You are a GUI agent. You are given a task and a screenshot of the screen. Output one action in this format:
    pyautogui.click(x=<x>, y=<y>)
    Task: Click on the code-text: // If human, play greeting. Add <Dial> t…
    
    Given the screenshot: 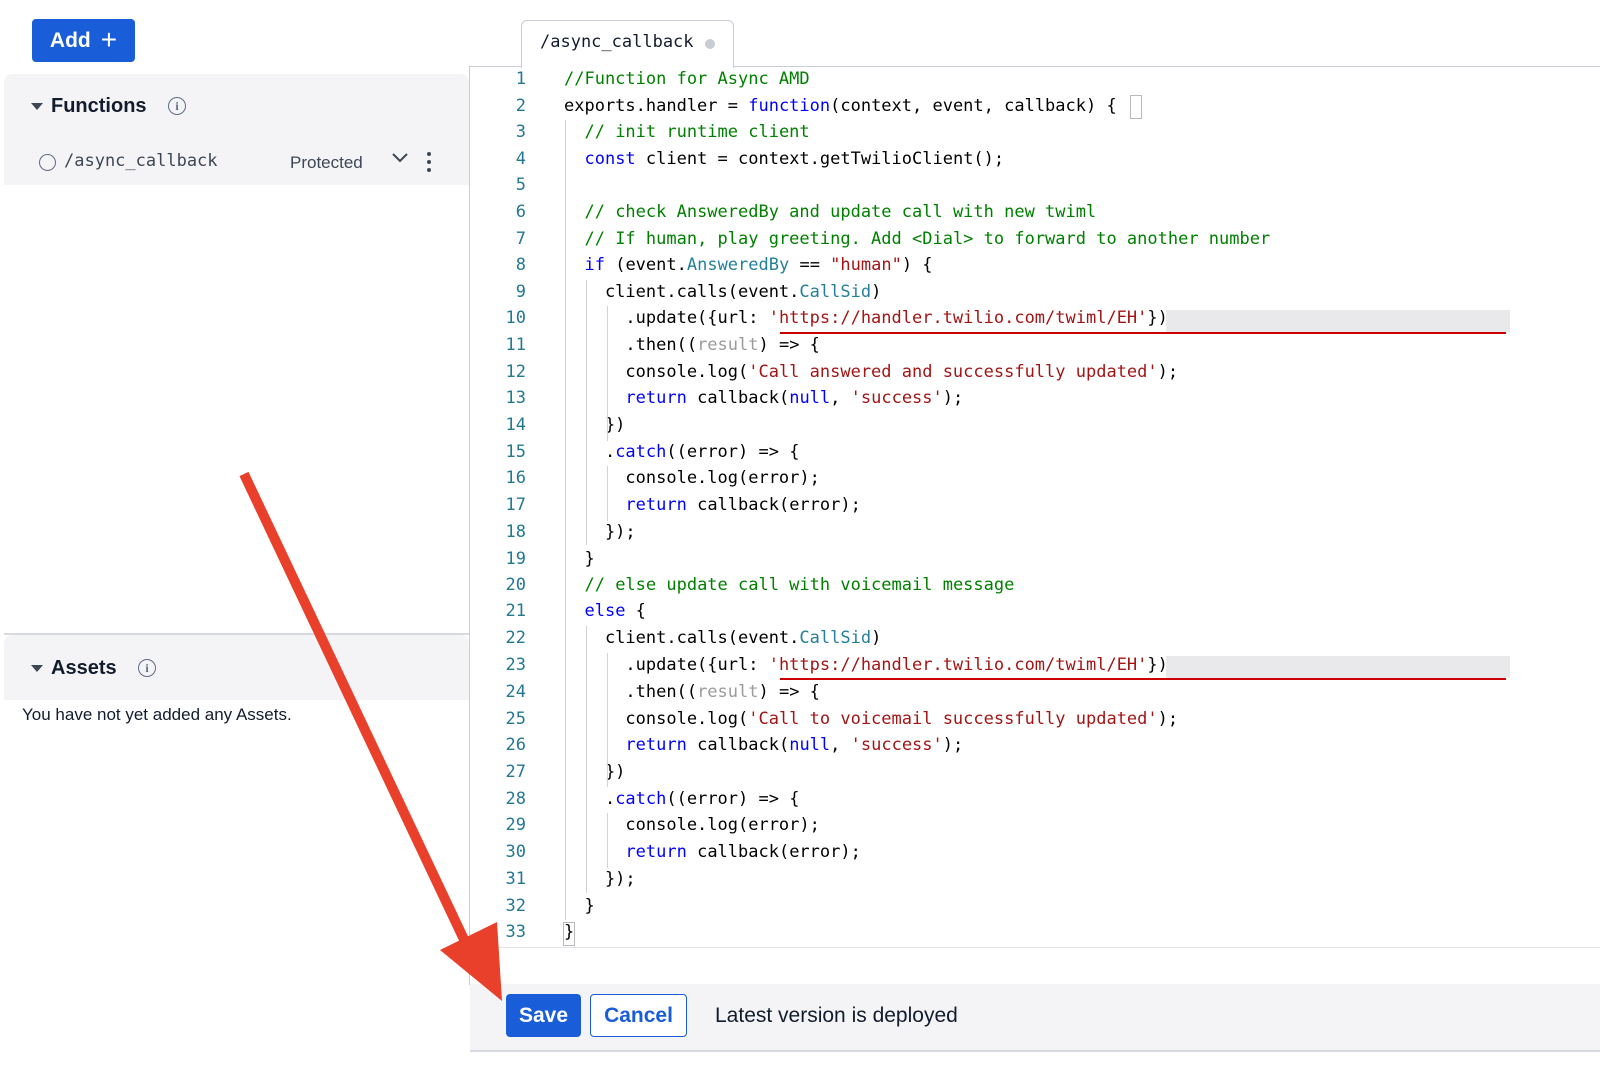 What is the action you would take?
    pyautogui.click(x=917, y=239)
    